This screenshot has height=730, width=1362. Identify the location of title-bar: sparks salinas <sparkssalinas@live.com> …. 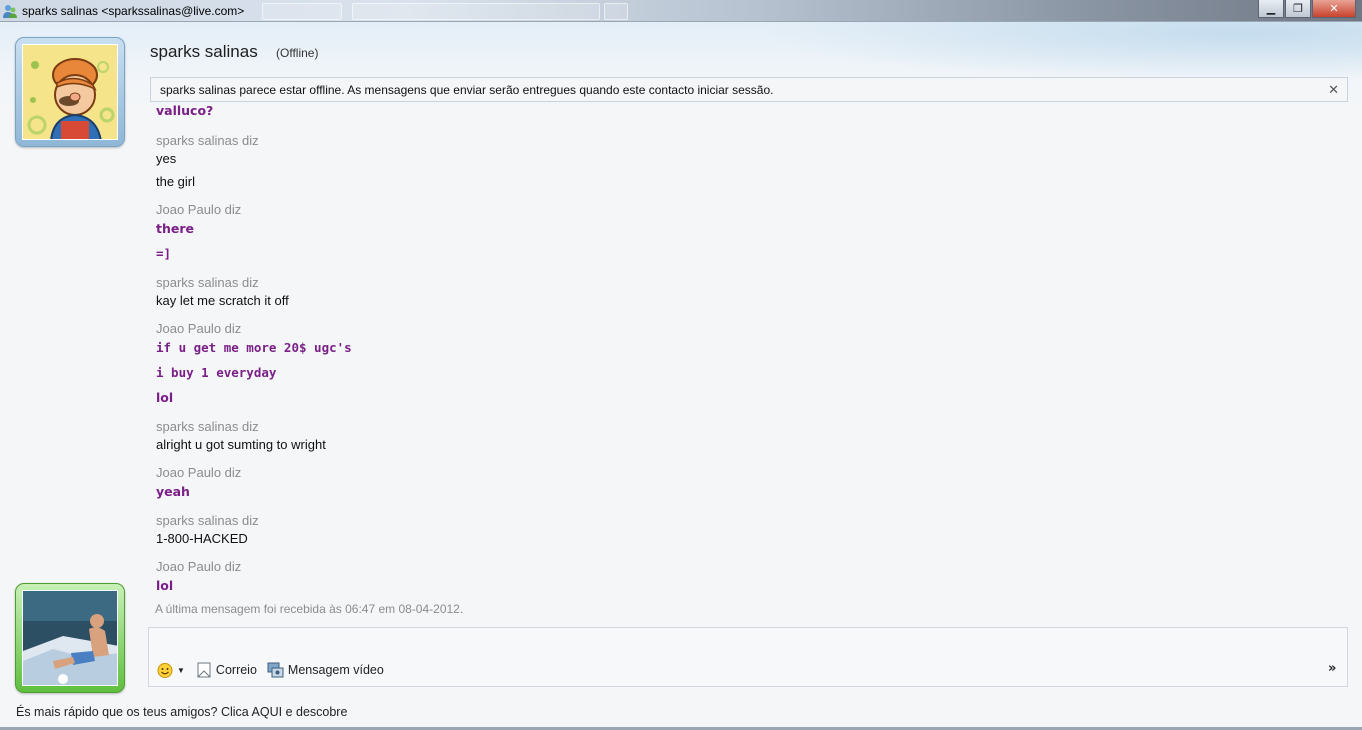
(681, 11).